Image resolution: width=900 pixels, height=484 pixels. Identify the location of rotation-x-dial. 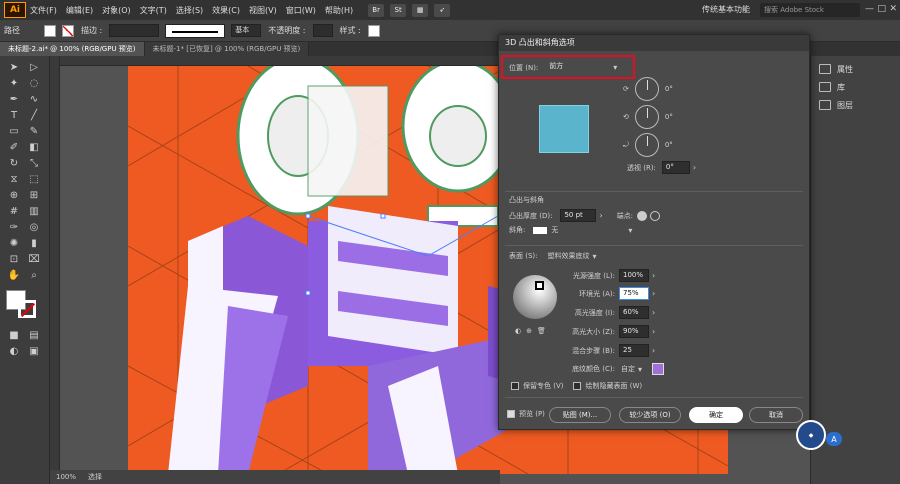
(646, 89).